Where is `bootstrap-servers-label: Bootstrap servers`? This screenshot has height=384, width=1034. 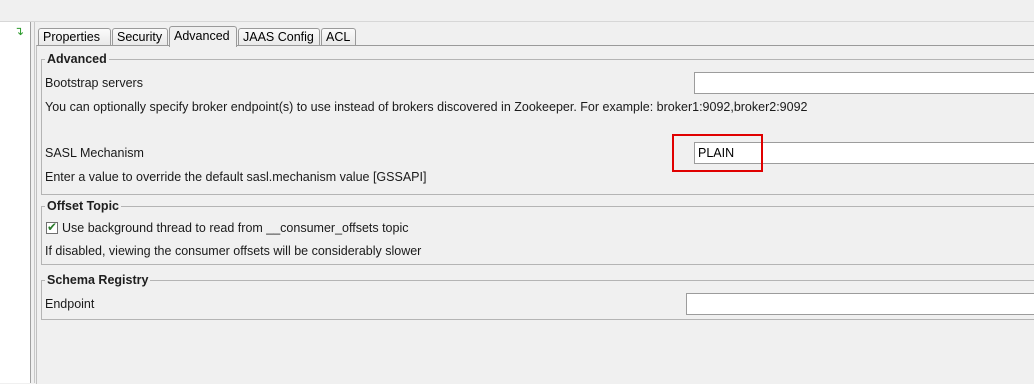 bootstrap-servers-label: Bootstrap servers is located at coordinates (94, 83).